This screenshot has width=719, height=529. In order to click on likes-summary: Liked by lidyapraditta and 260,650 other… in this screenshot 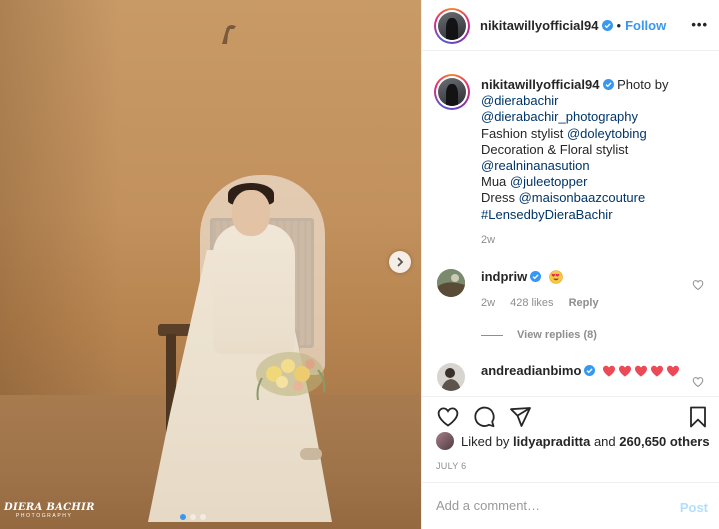, I will do `click(573, 441)`.